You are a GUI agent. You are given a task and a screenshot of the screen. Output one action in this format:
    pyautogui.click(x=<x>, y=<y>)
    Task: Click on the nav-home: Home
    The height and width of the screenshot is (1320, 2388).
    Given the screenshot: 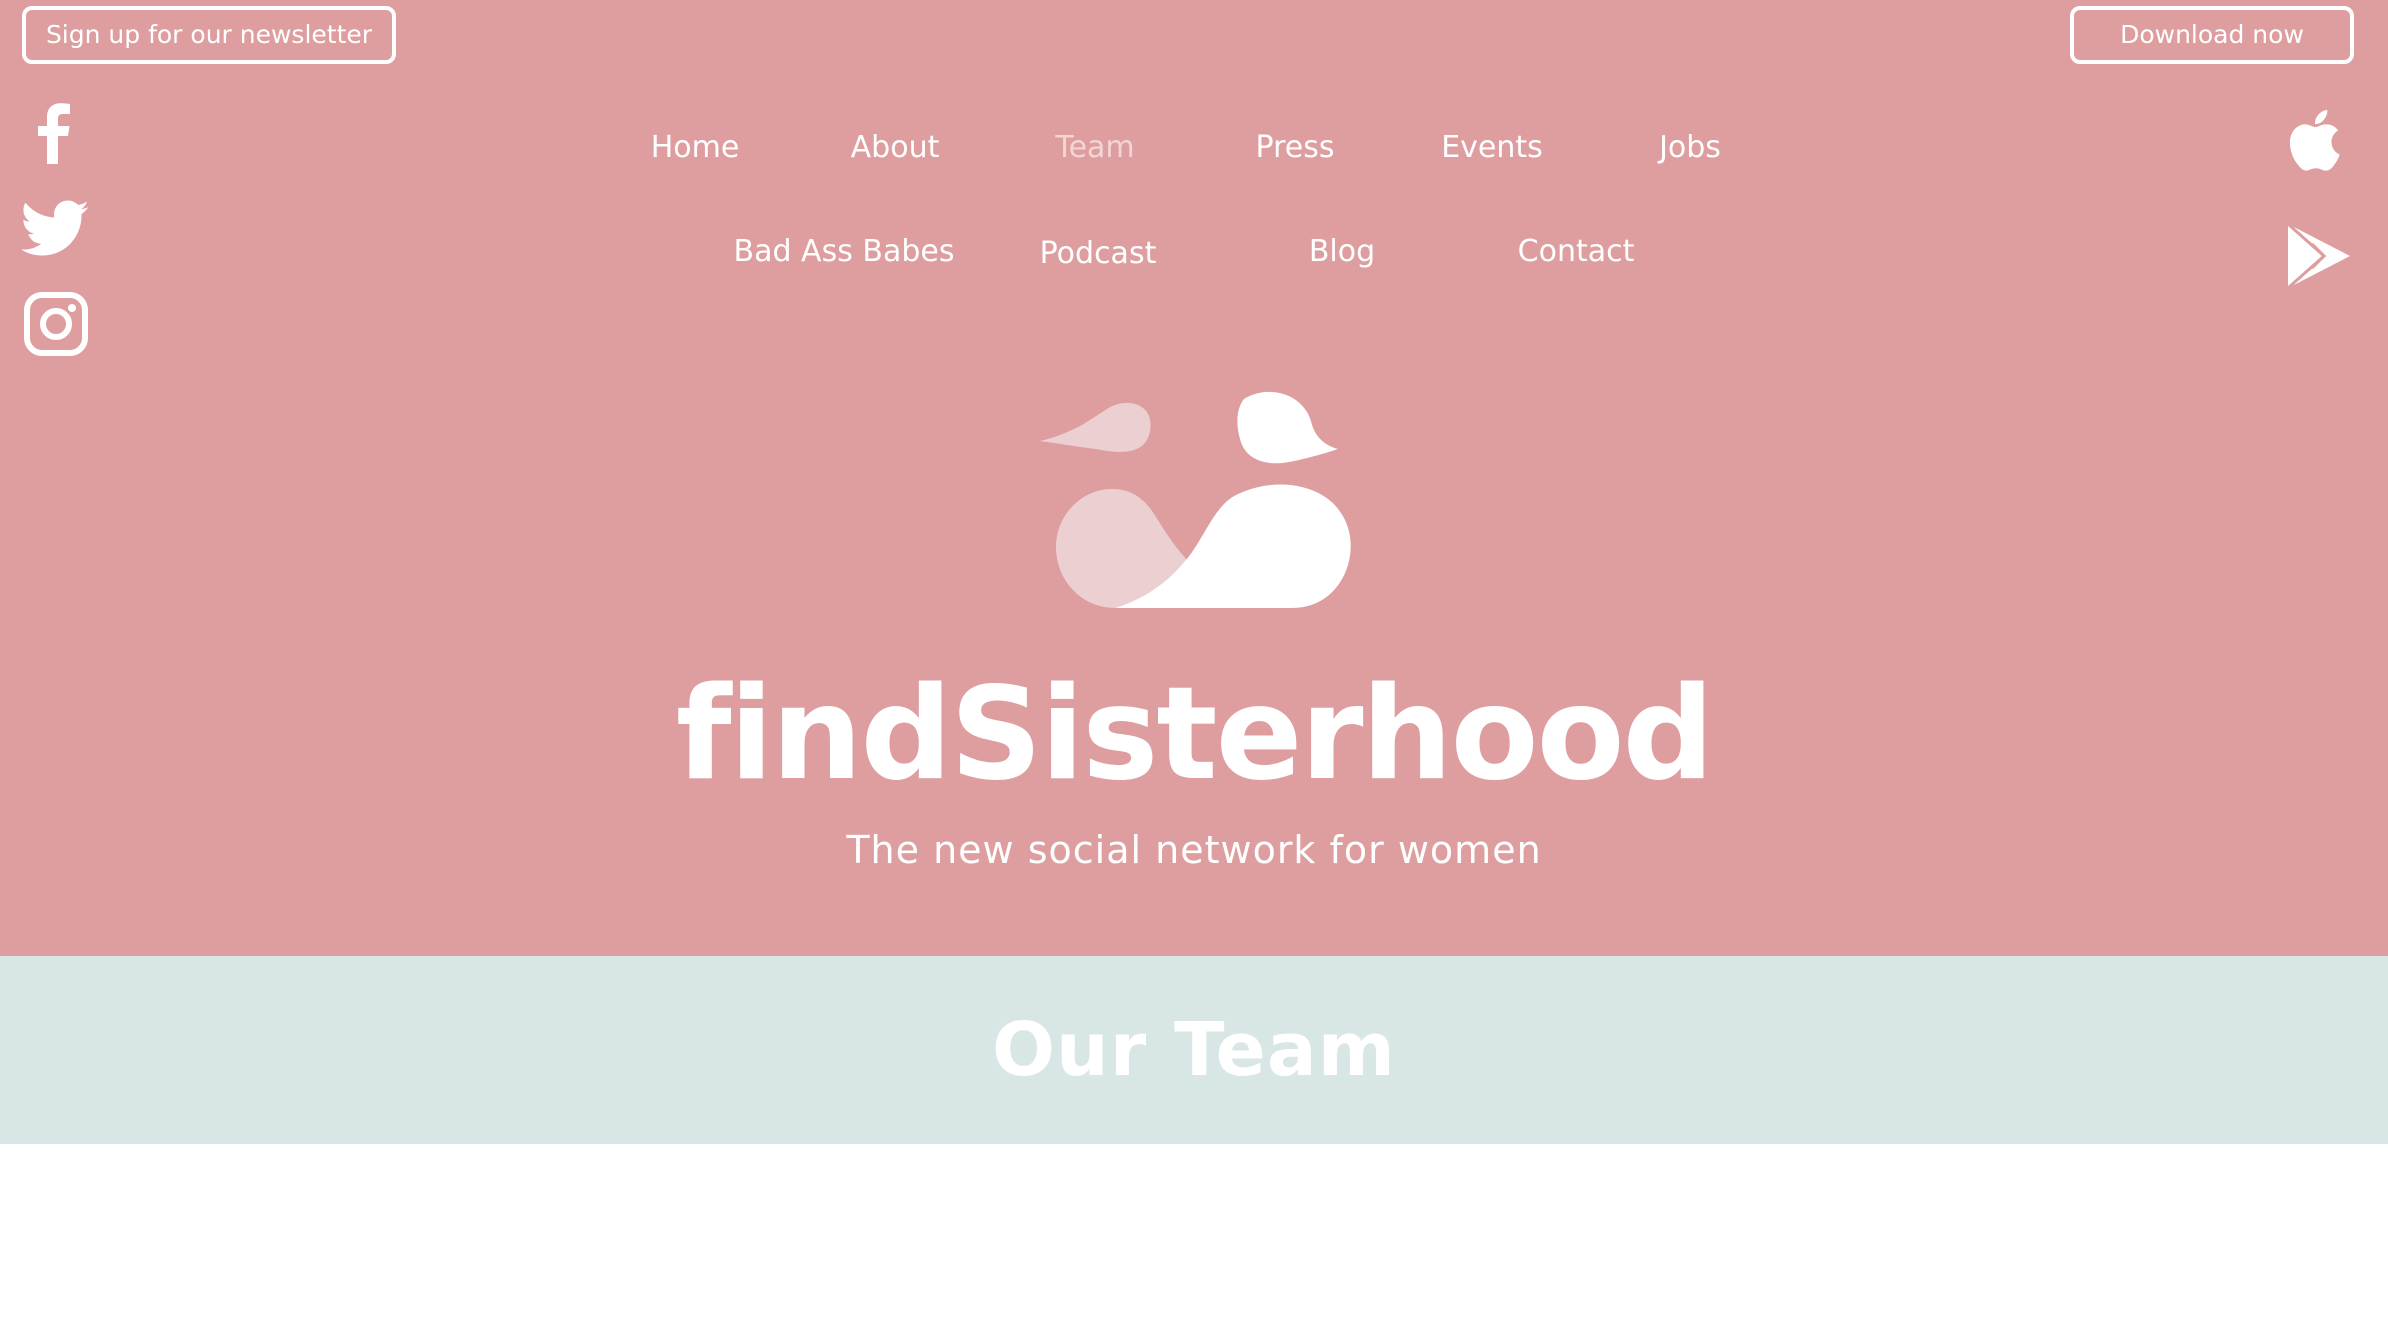 What is the action you would take?
    pyautogui.click(x=695, y=148)
    